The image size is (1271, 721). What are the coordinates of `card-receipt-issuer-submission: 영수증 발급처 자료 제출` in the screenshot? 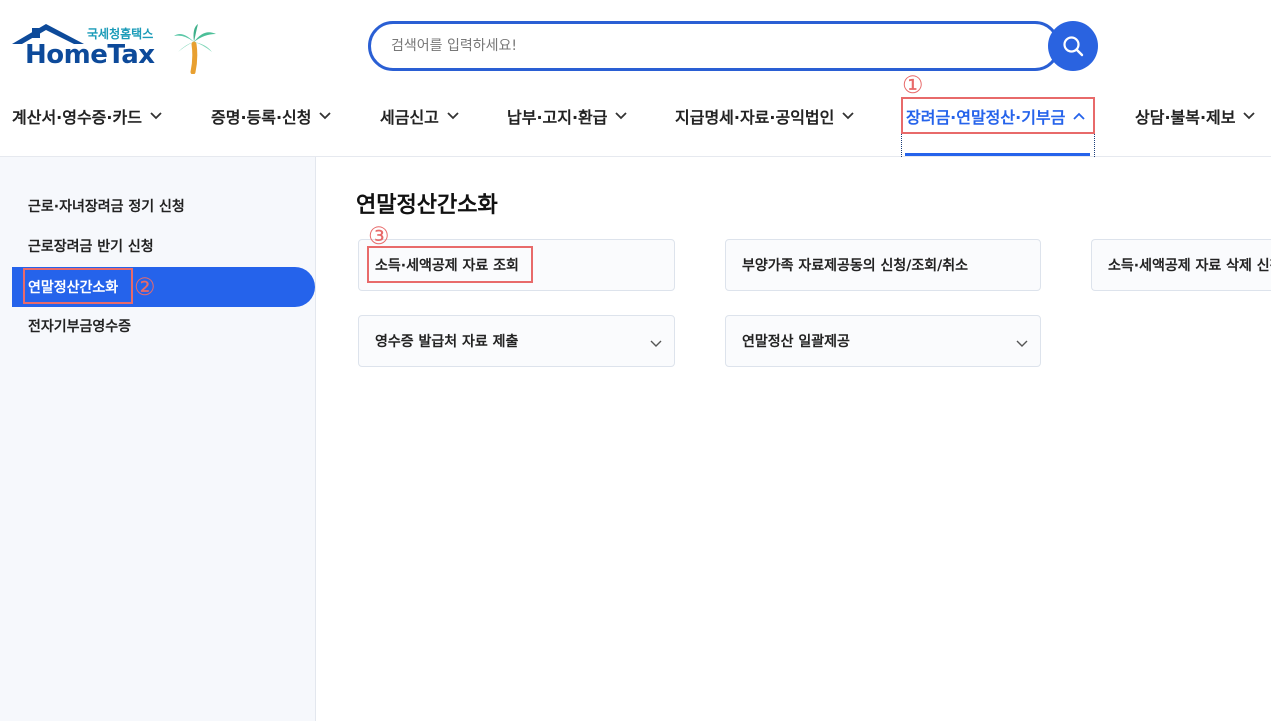 It's located at (516, 341).